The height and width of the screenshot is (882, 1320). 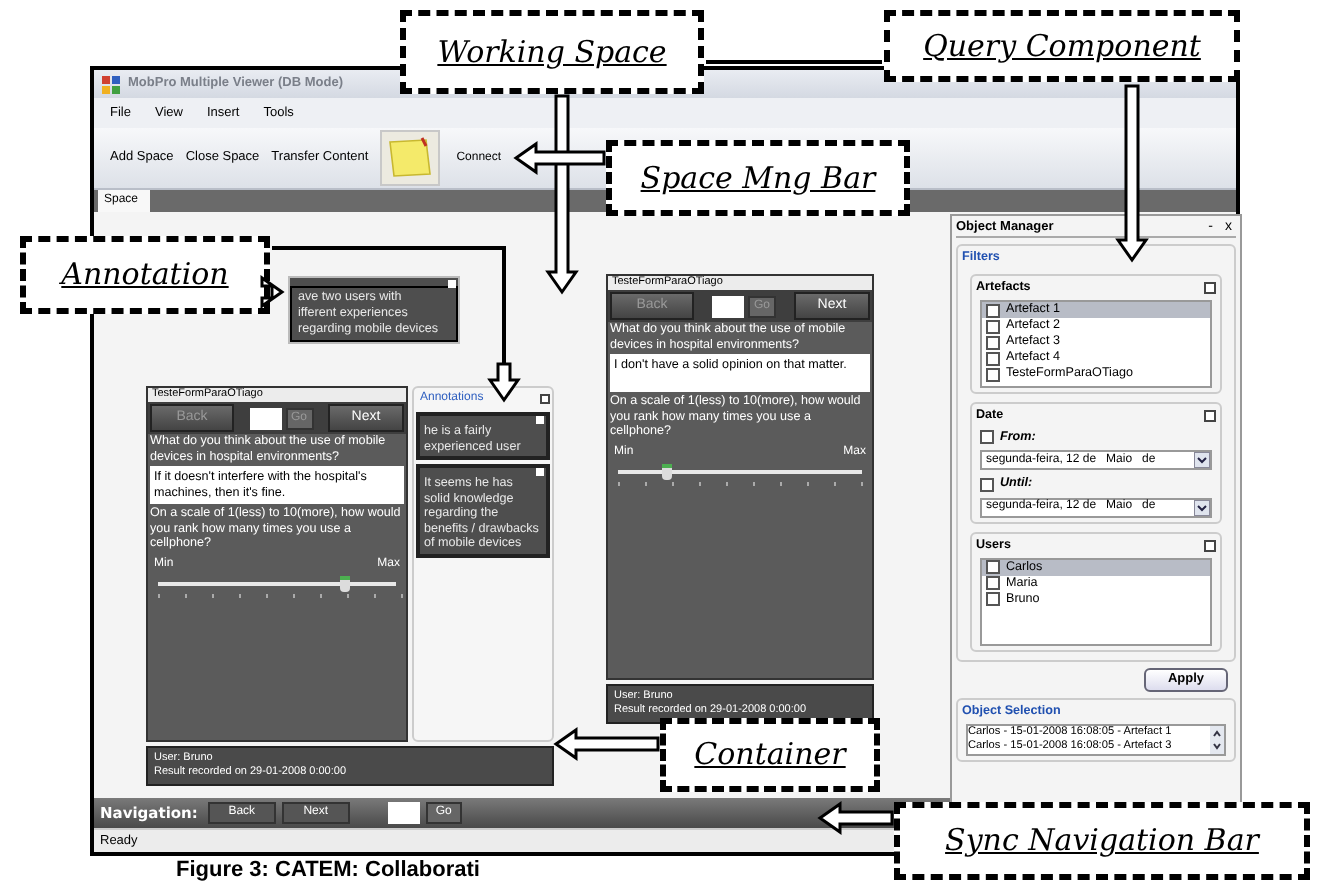 What do you see at coordinates (552, 52) in the screenshot?
I see `callout-label: Working Space` at bounding box center [552, 52].